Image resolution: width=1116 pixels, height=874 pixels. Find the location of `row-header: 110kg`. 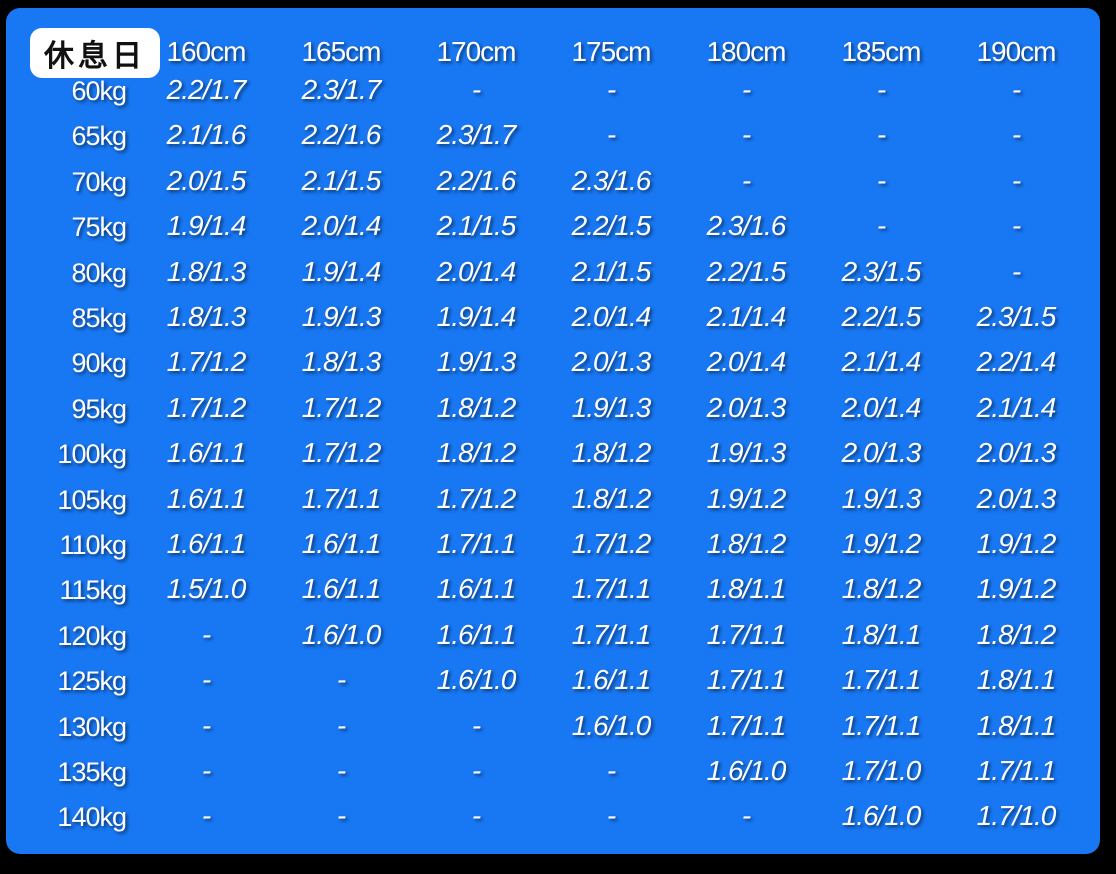

row-header: 110kg is located at coordinates (93, 545).